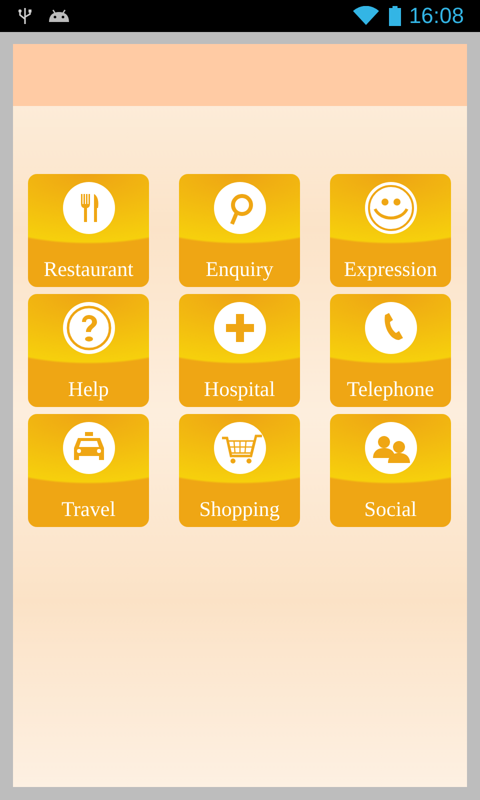  I want to click on menu-tile: Restaurant, so click(88, 230).